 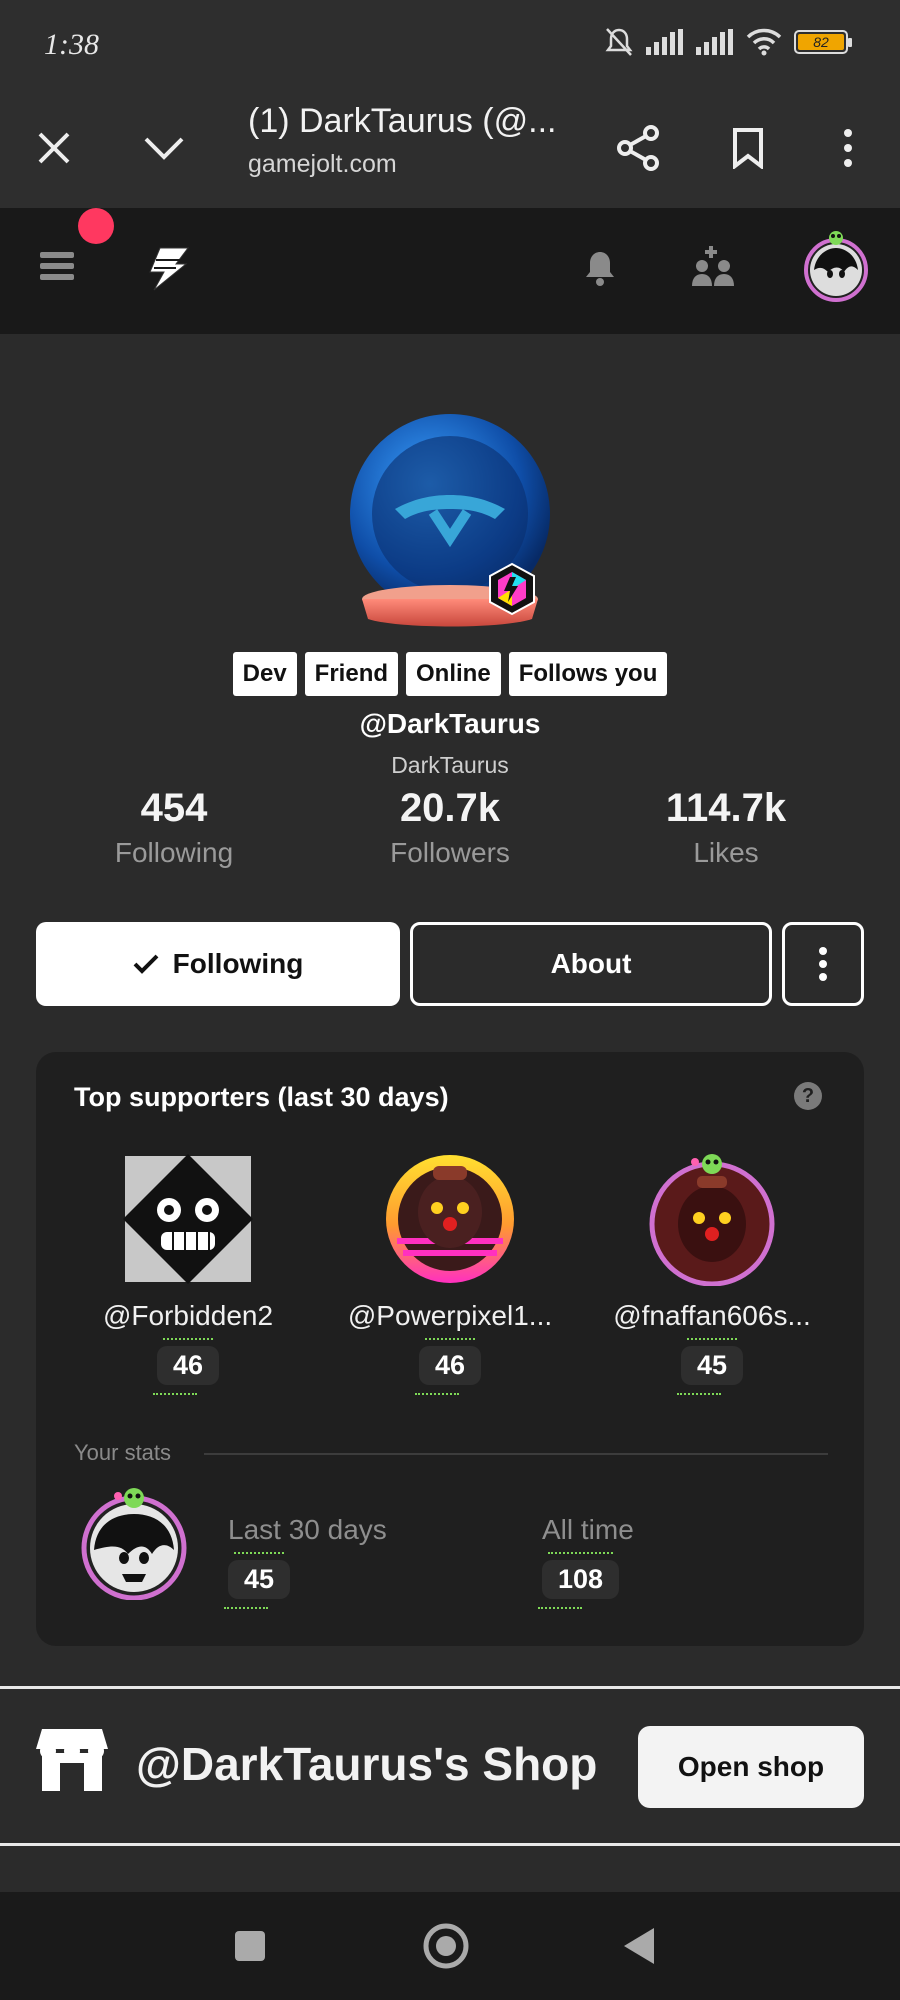 I want to click on following-button: Following, so click(x=218, y=964).